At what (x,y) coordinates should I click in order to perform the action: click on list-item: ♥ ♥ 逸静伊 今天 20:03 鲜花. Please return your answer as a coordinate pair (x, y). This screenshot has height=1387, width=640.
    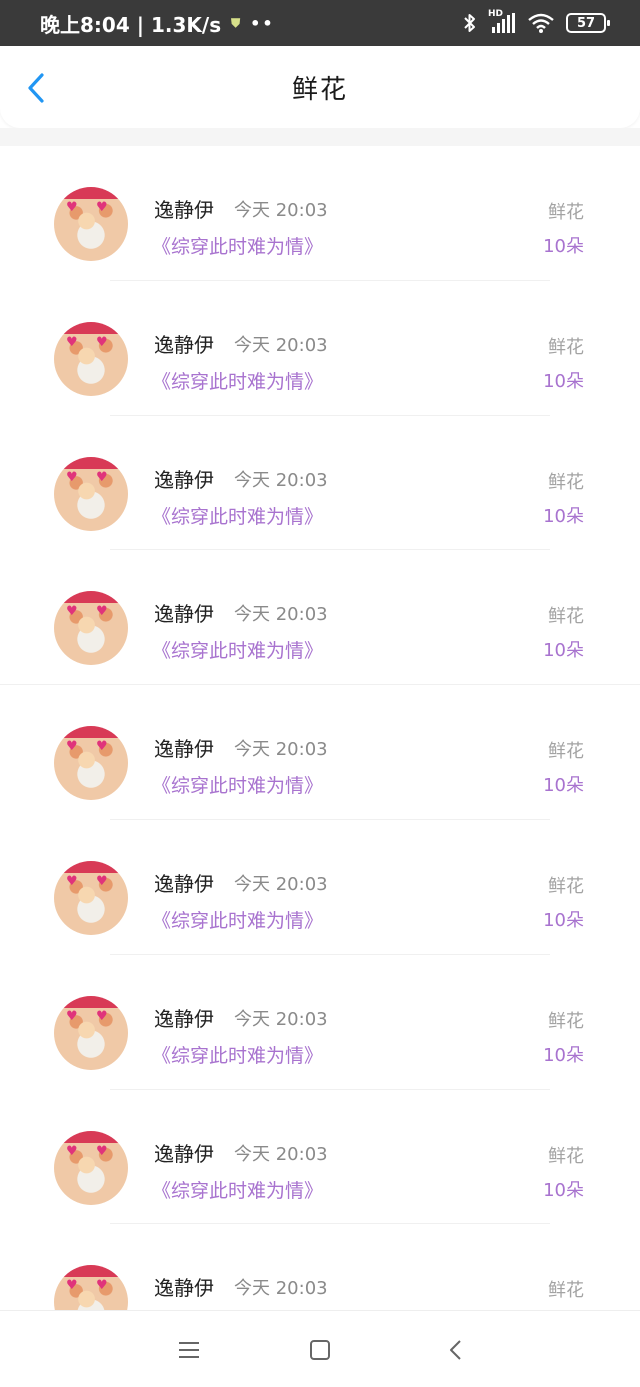
    Looking at the image, I should click on (320, 1267).